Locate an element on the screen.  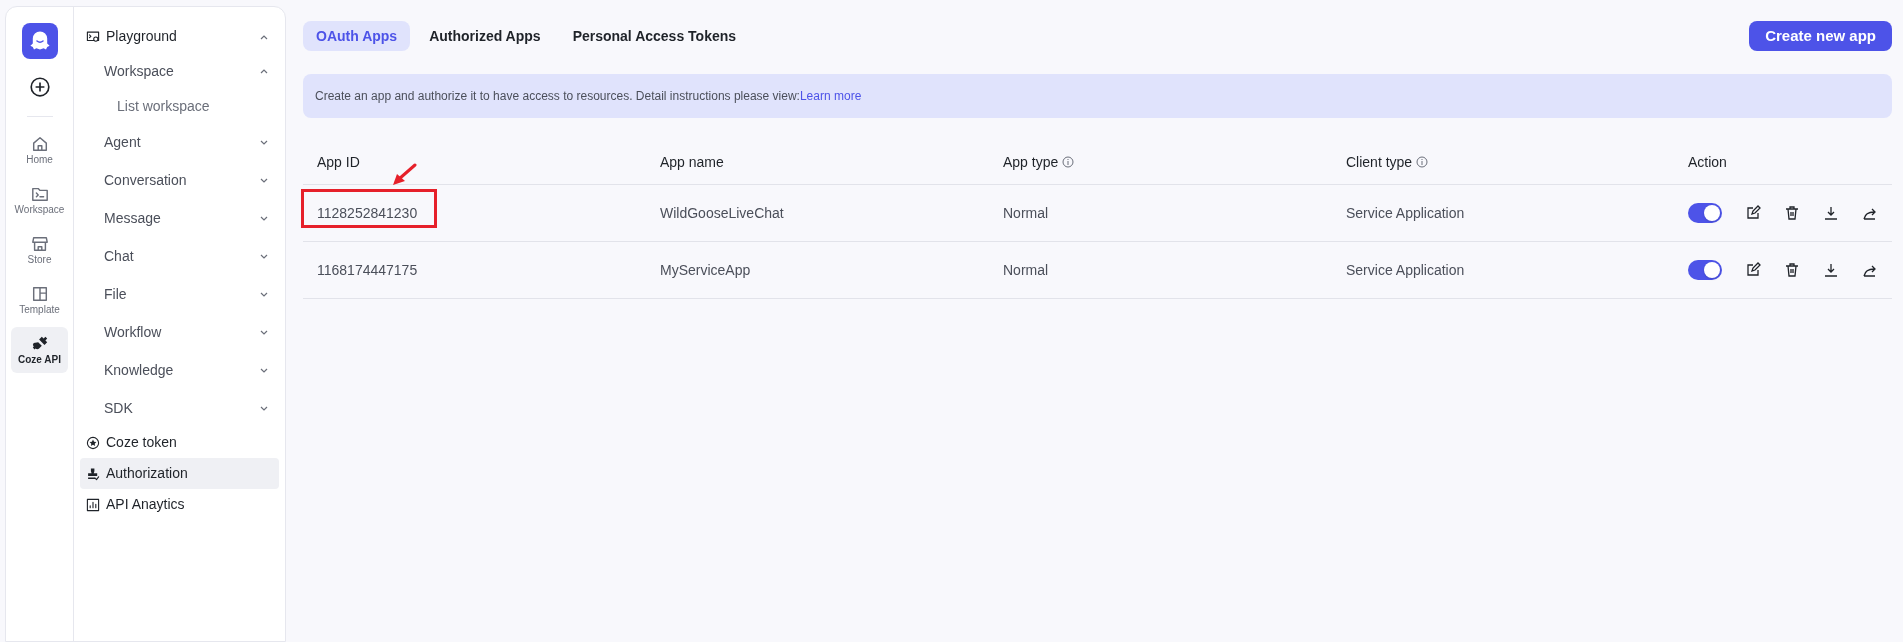
sidebar-item: Workflow is located at coordinates (179, 332).